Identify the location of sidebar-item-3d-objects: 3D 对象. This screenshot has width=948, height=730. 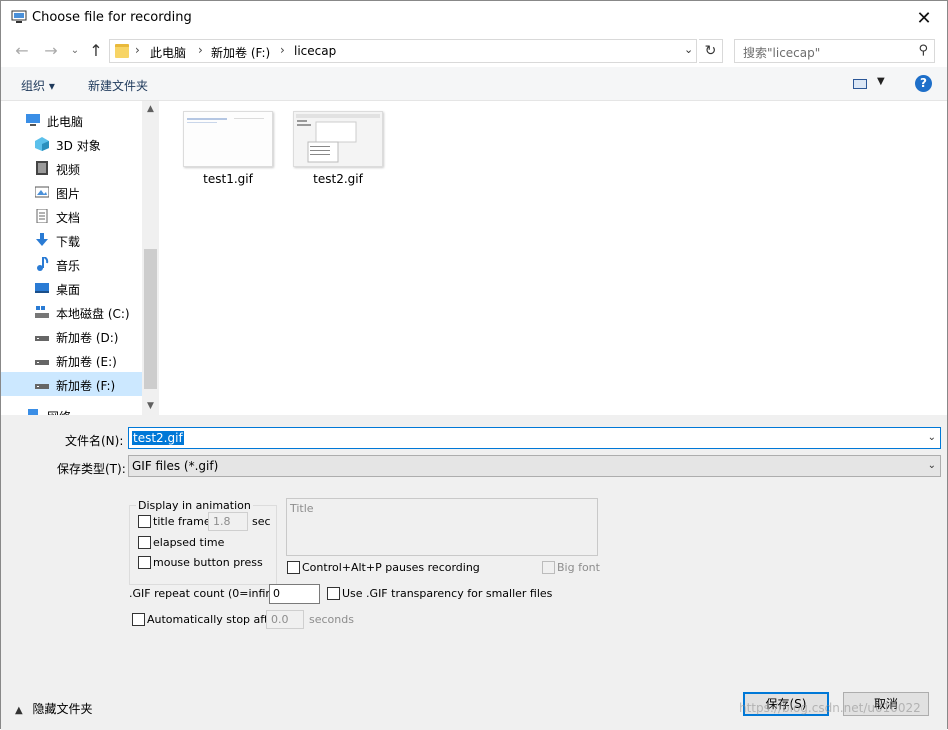
(71, 144).